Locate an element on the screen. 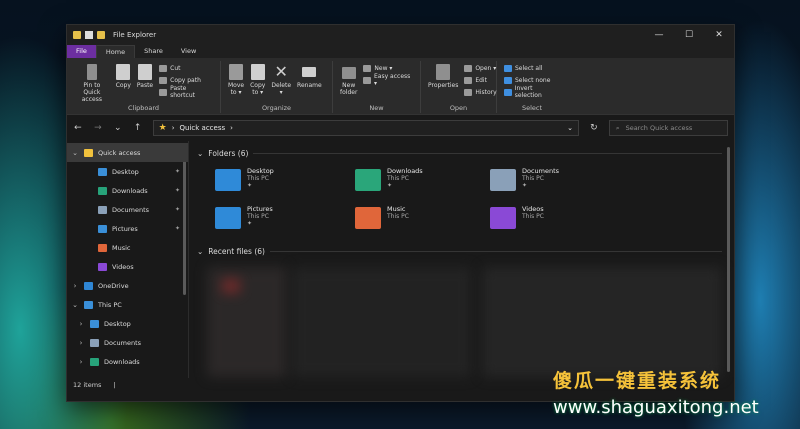 This screenshot has height=429, width=800. address-dropdown-icon: ⌄ is located at coordinates (570, 128).